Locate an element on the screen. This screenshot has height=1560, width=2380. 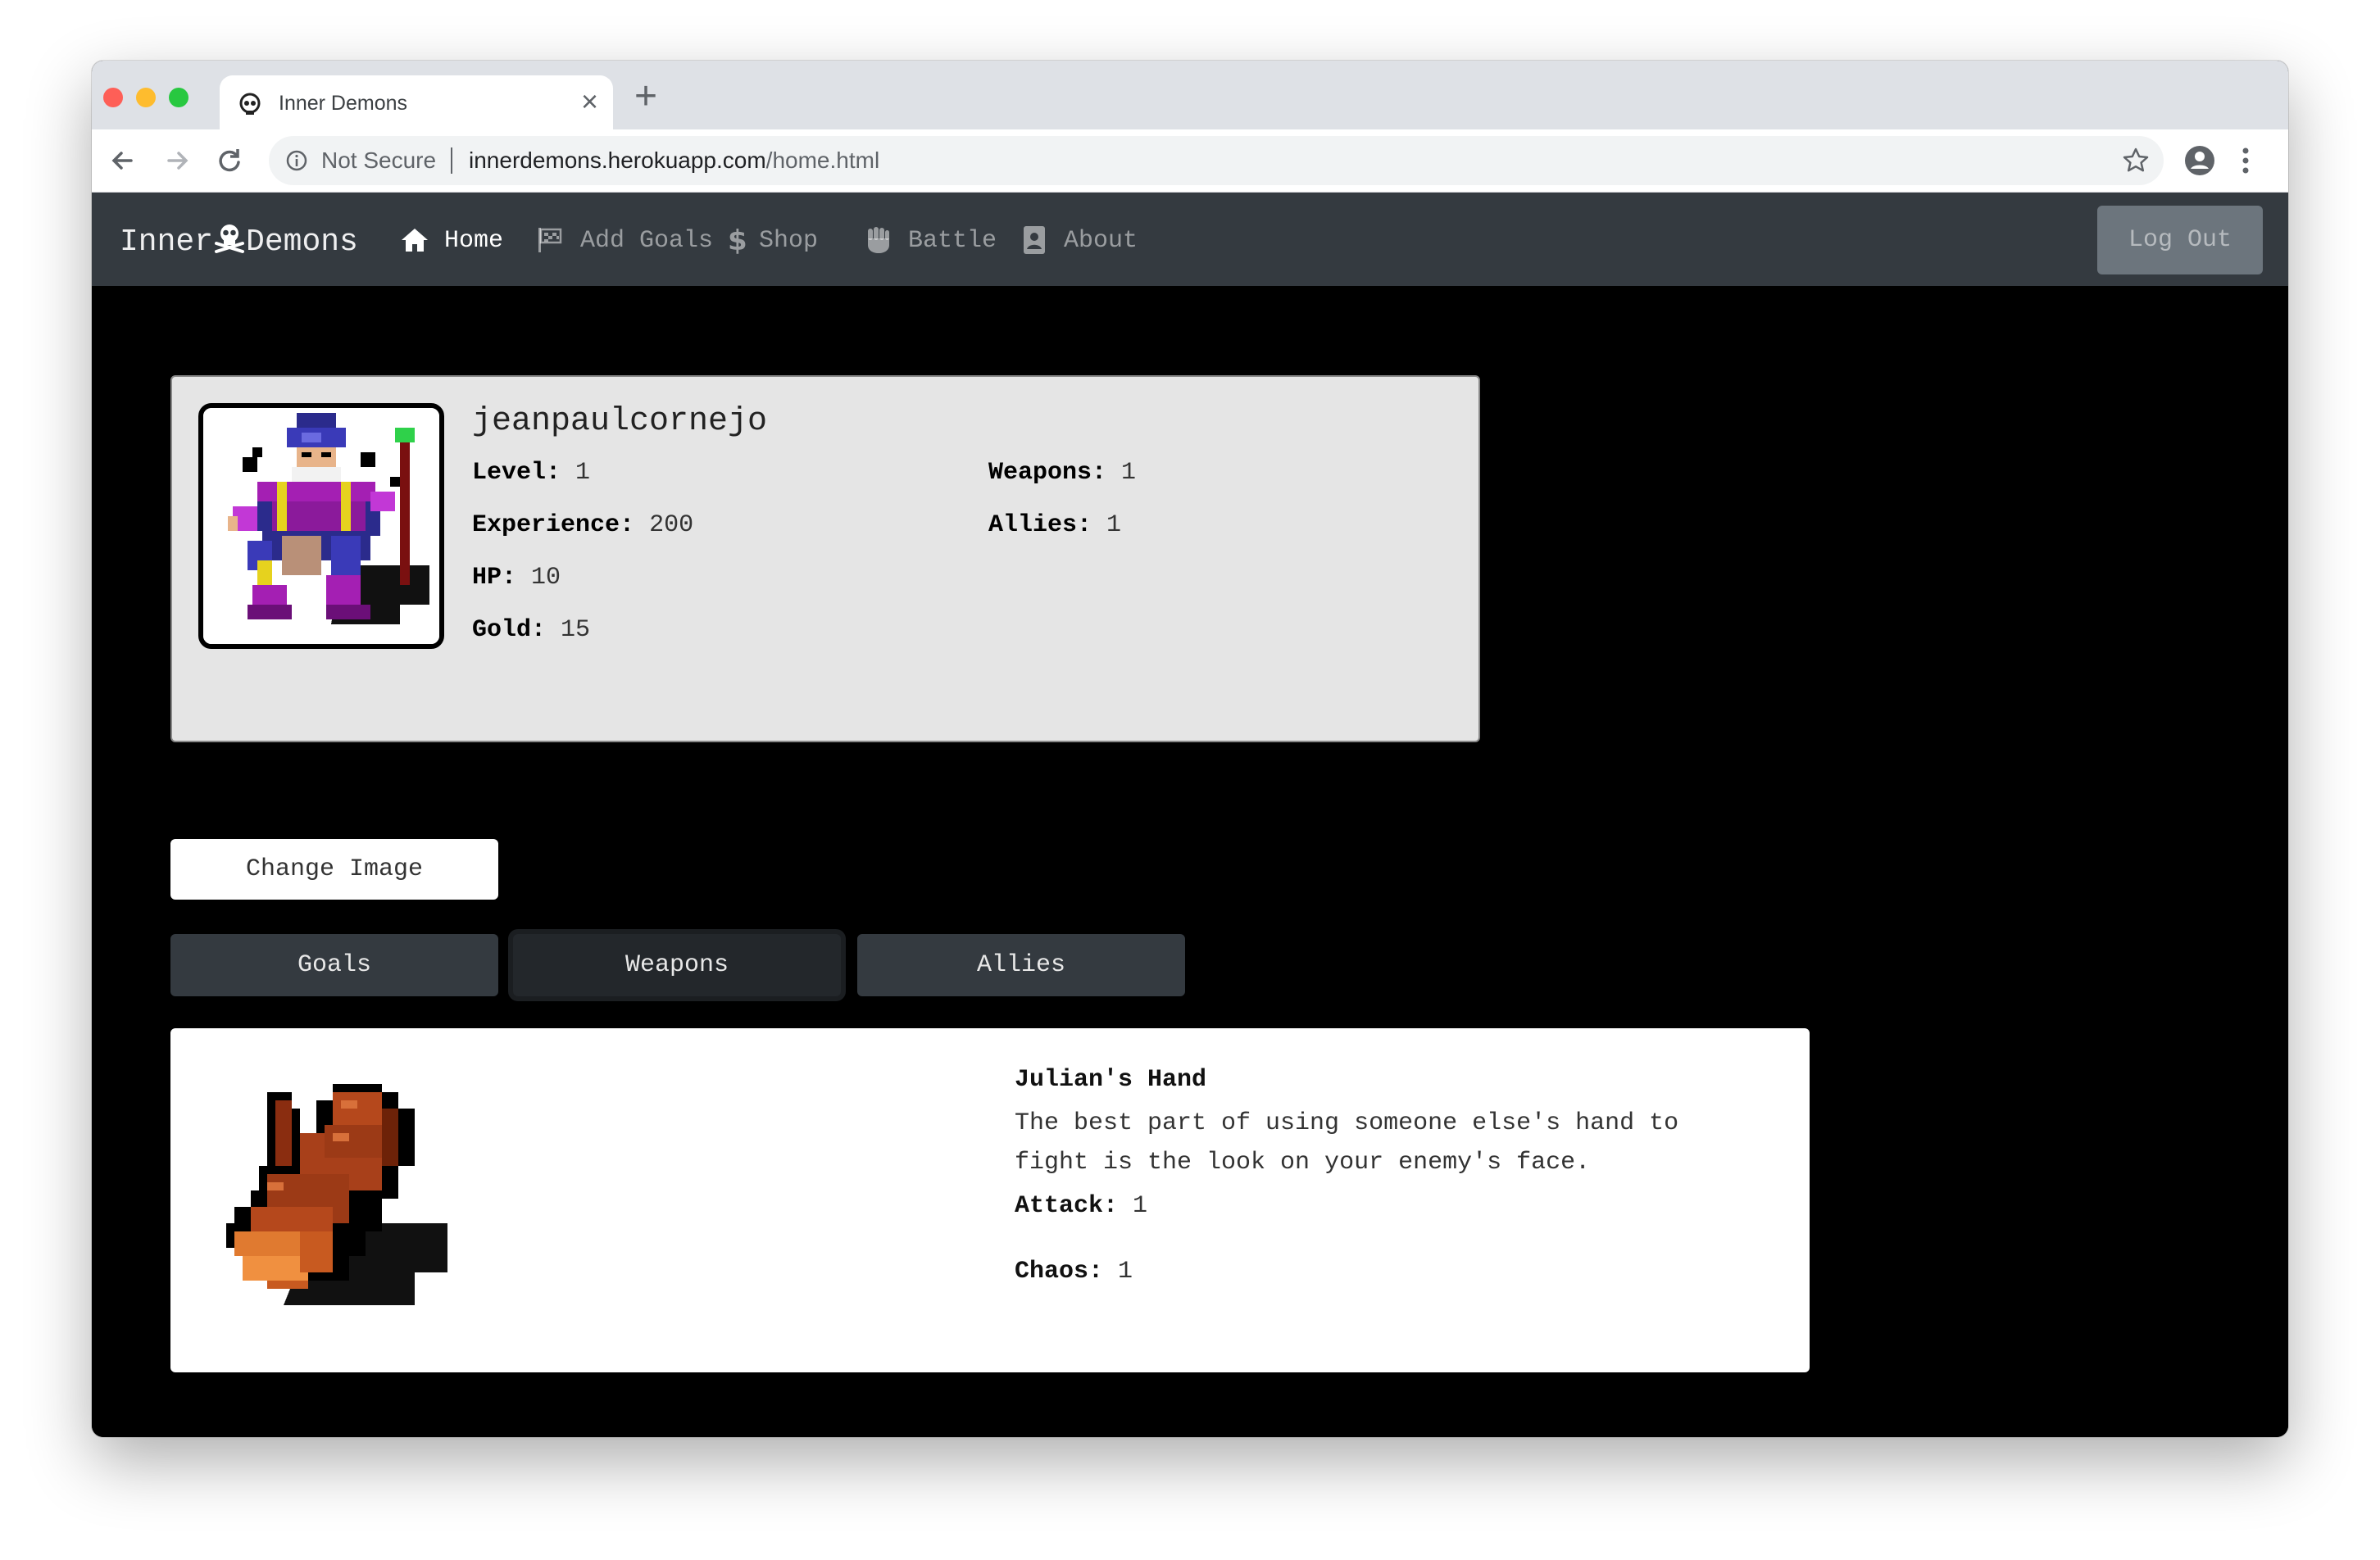
nav-about-label: About is located at coordinates (1101, 241).